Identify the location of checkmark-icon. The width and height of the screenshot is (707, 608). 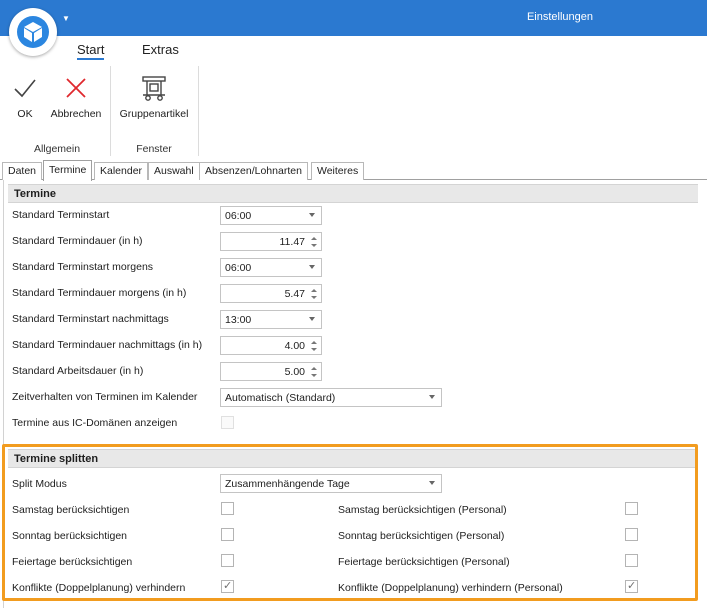
(25, 88).